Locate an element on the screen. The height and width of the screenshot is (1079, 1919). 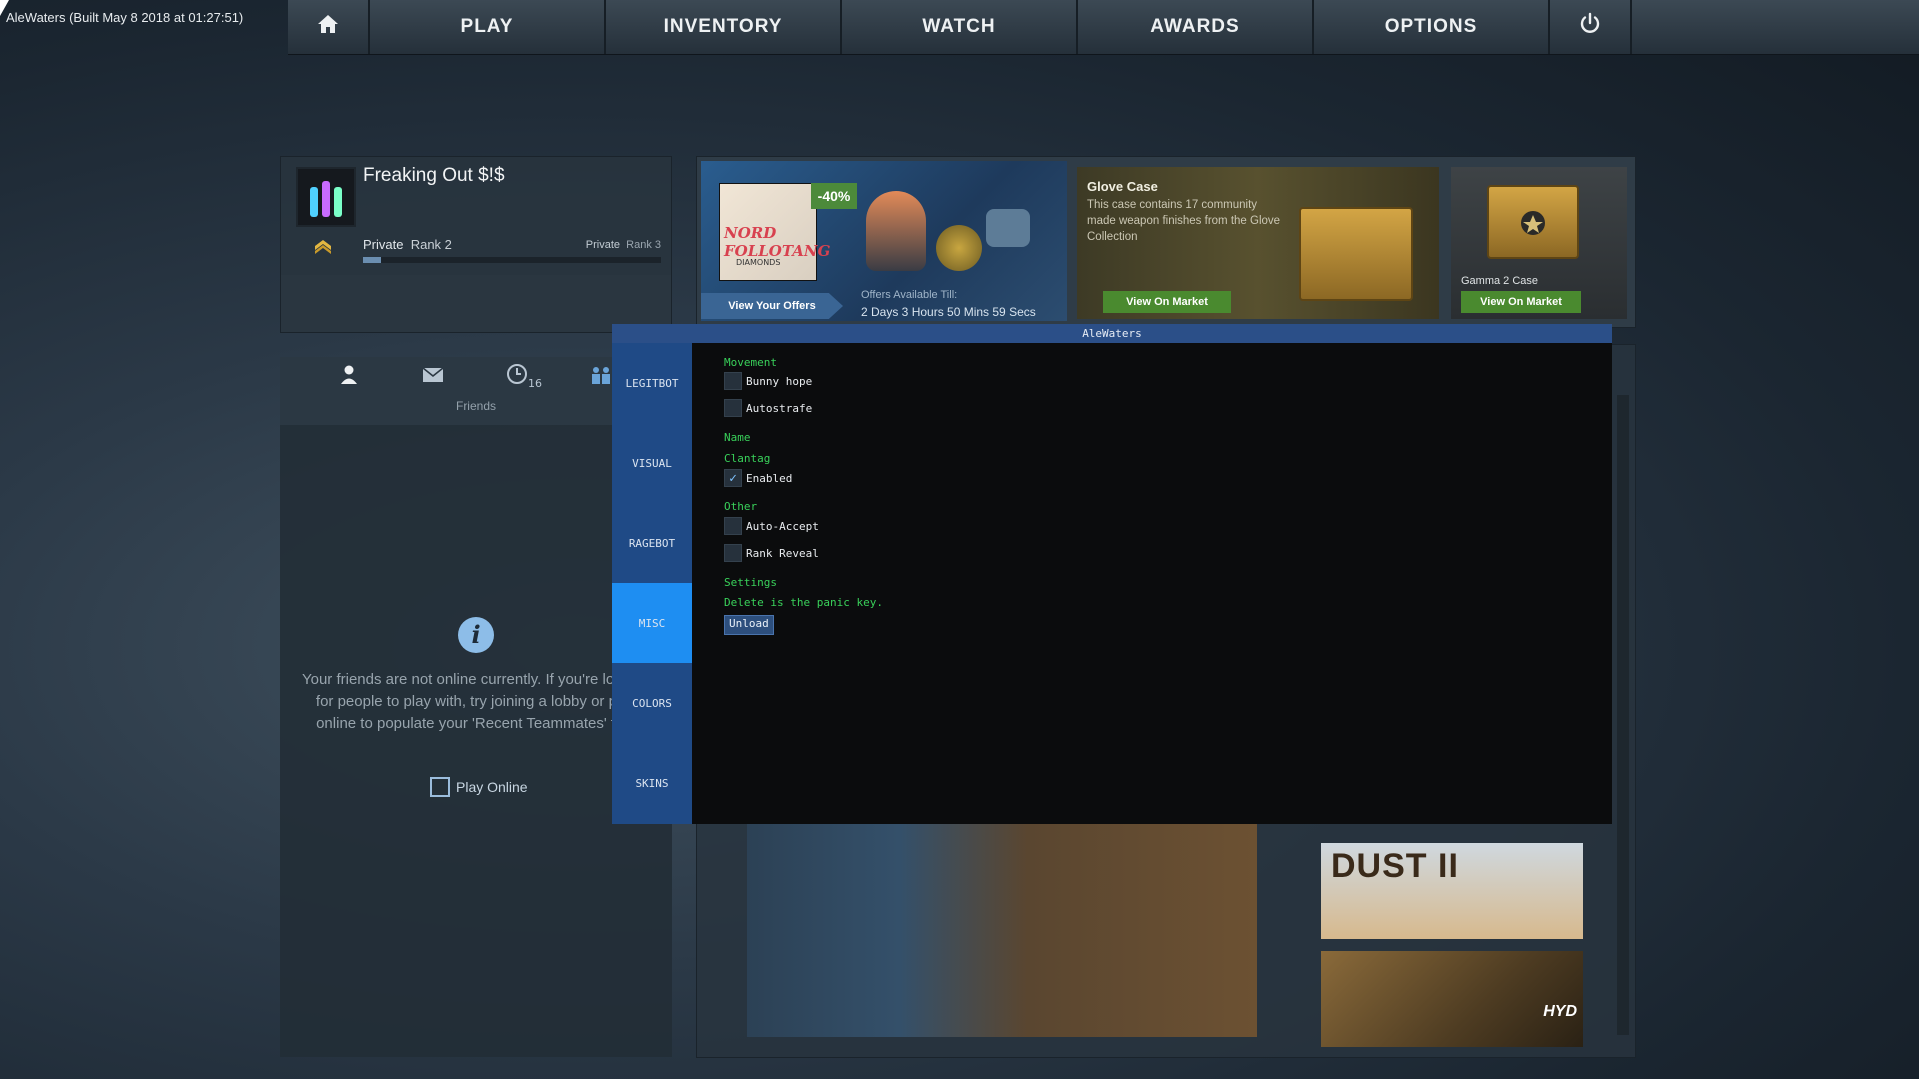
discount-badge: -40% is located at coordinates (834, 196).